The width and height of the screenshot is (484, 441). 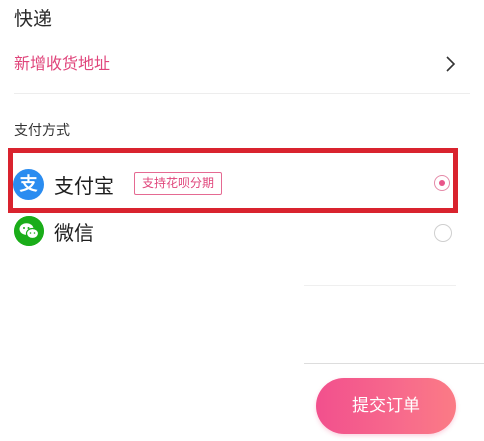 What do you see at coordinates (451, 64) in the screenshot?
I see `chevron-right-icon` at bounding box center [451, 64].